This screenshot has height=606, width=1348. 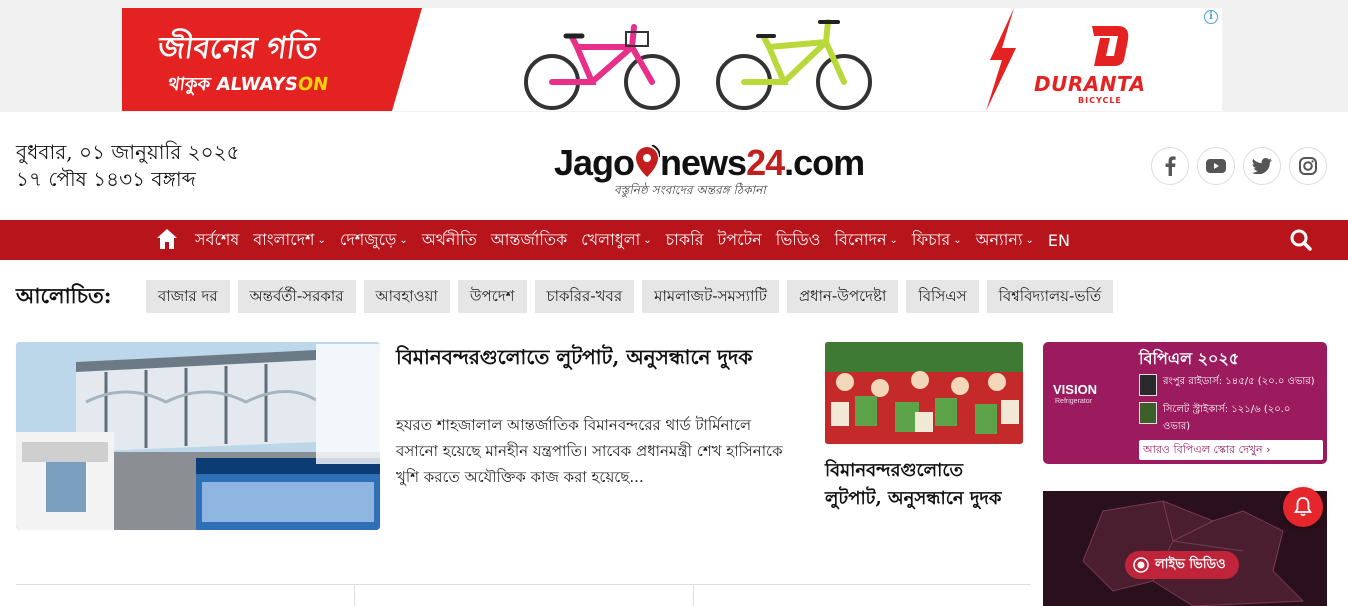 I want to click on live-video-button: লাইভ ভিডিও, so click(x=1182, y=565).